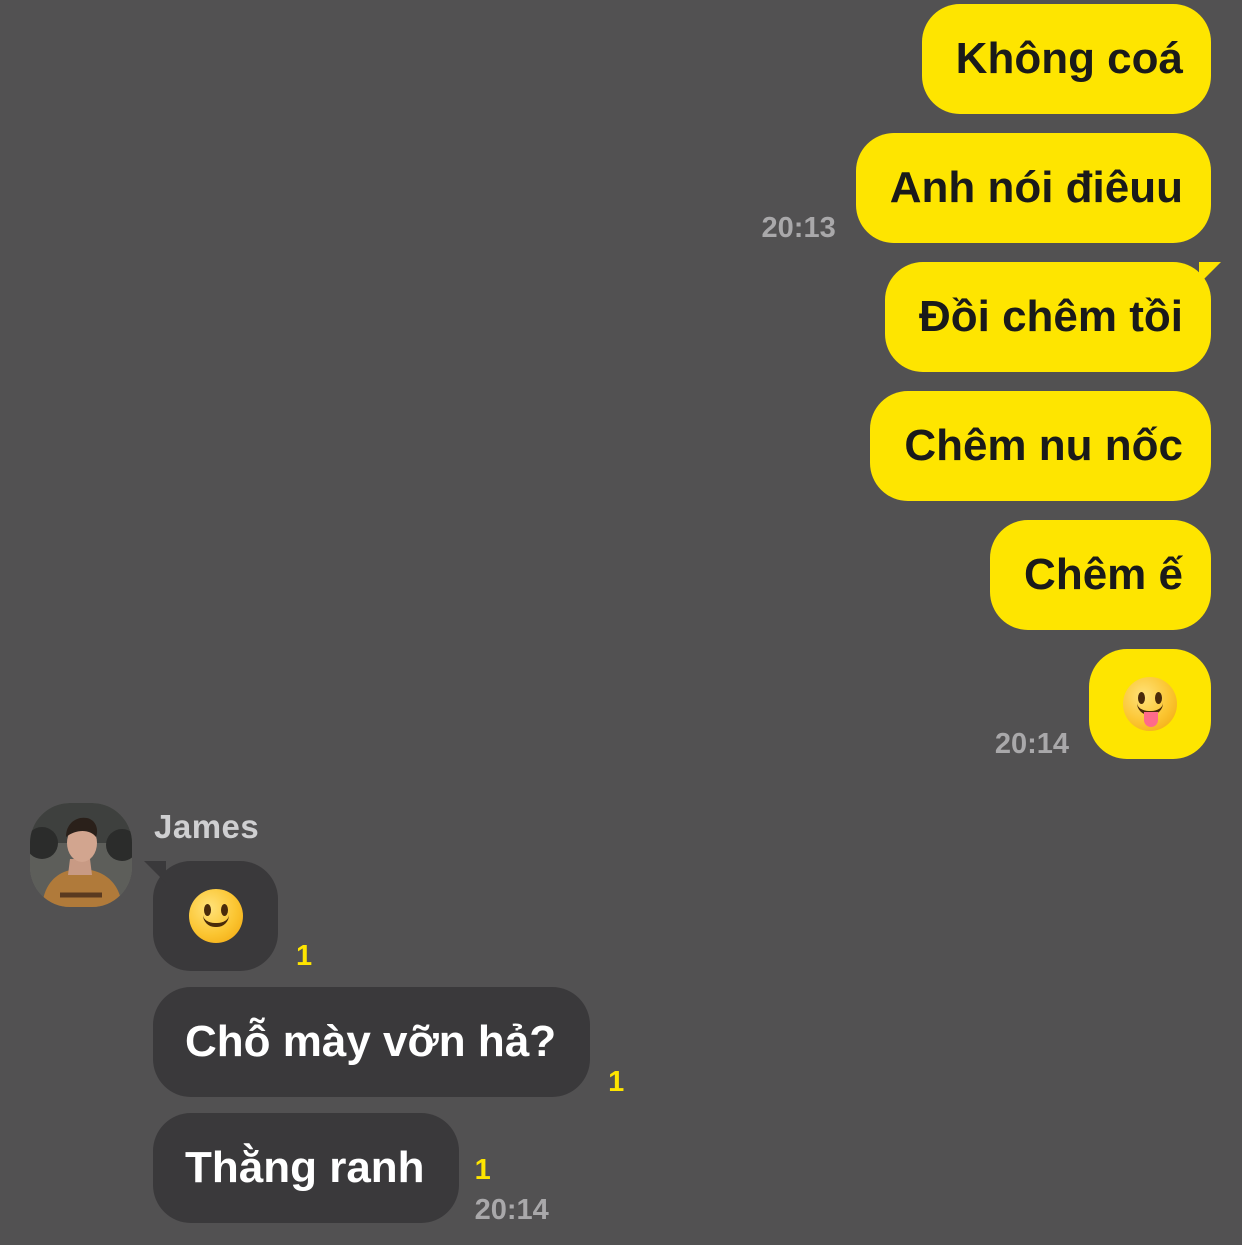 This screenshot has height=1245, width=1242. I want to click on message-text: Thằng ranh, so click(305, 1167).